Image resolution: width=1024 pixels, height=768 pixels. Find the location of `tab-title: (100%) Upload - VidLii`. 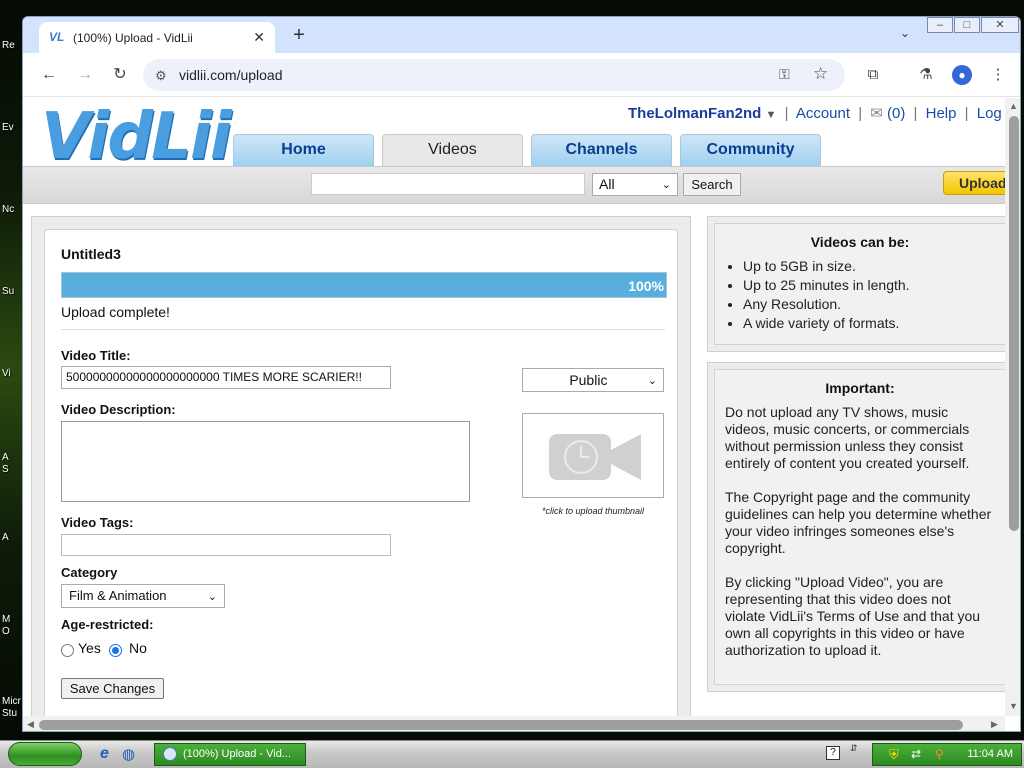

tab-title: (100%) Upload - VidLii is located at coordinates (133, 37).